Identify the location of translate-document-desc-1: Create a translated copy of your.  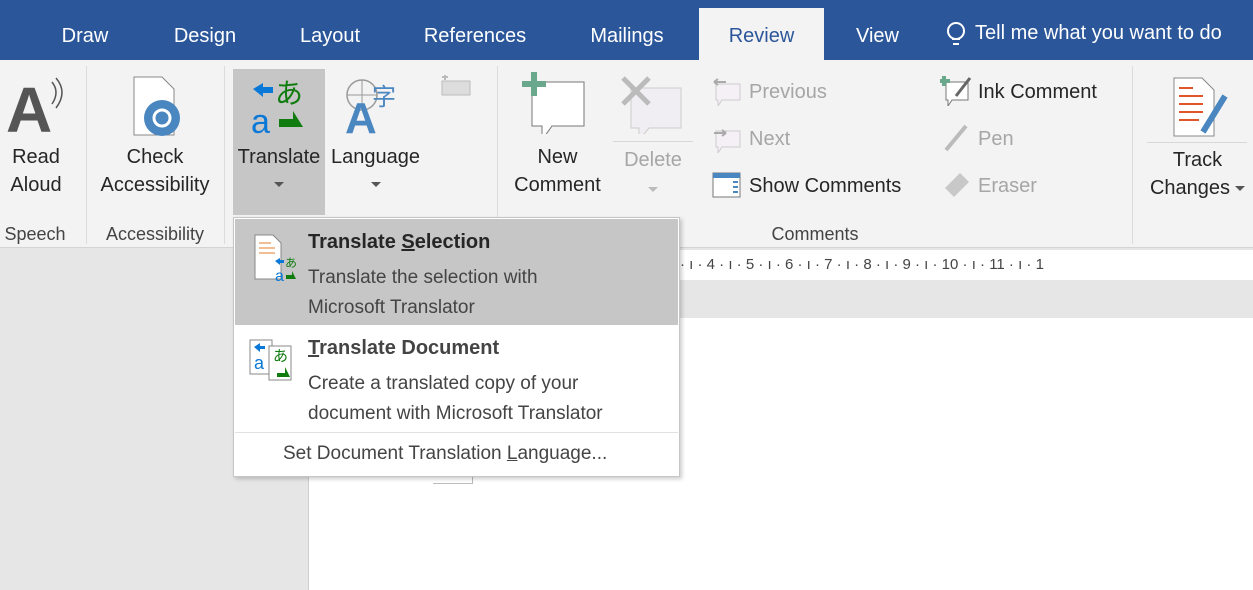
(443, 383).